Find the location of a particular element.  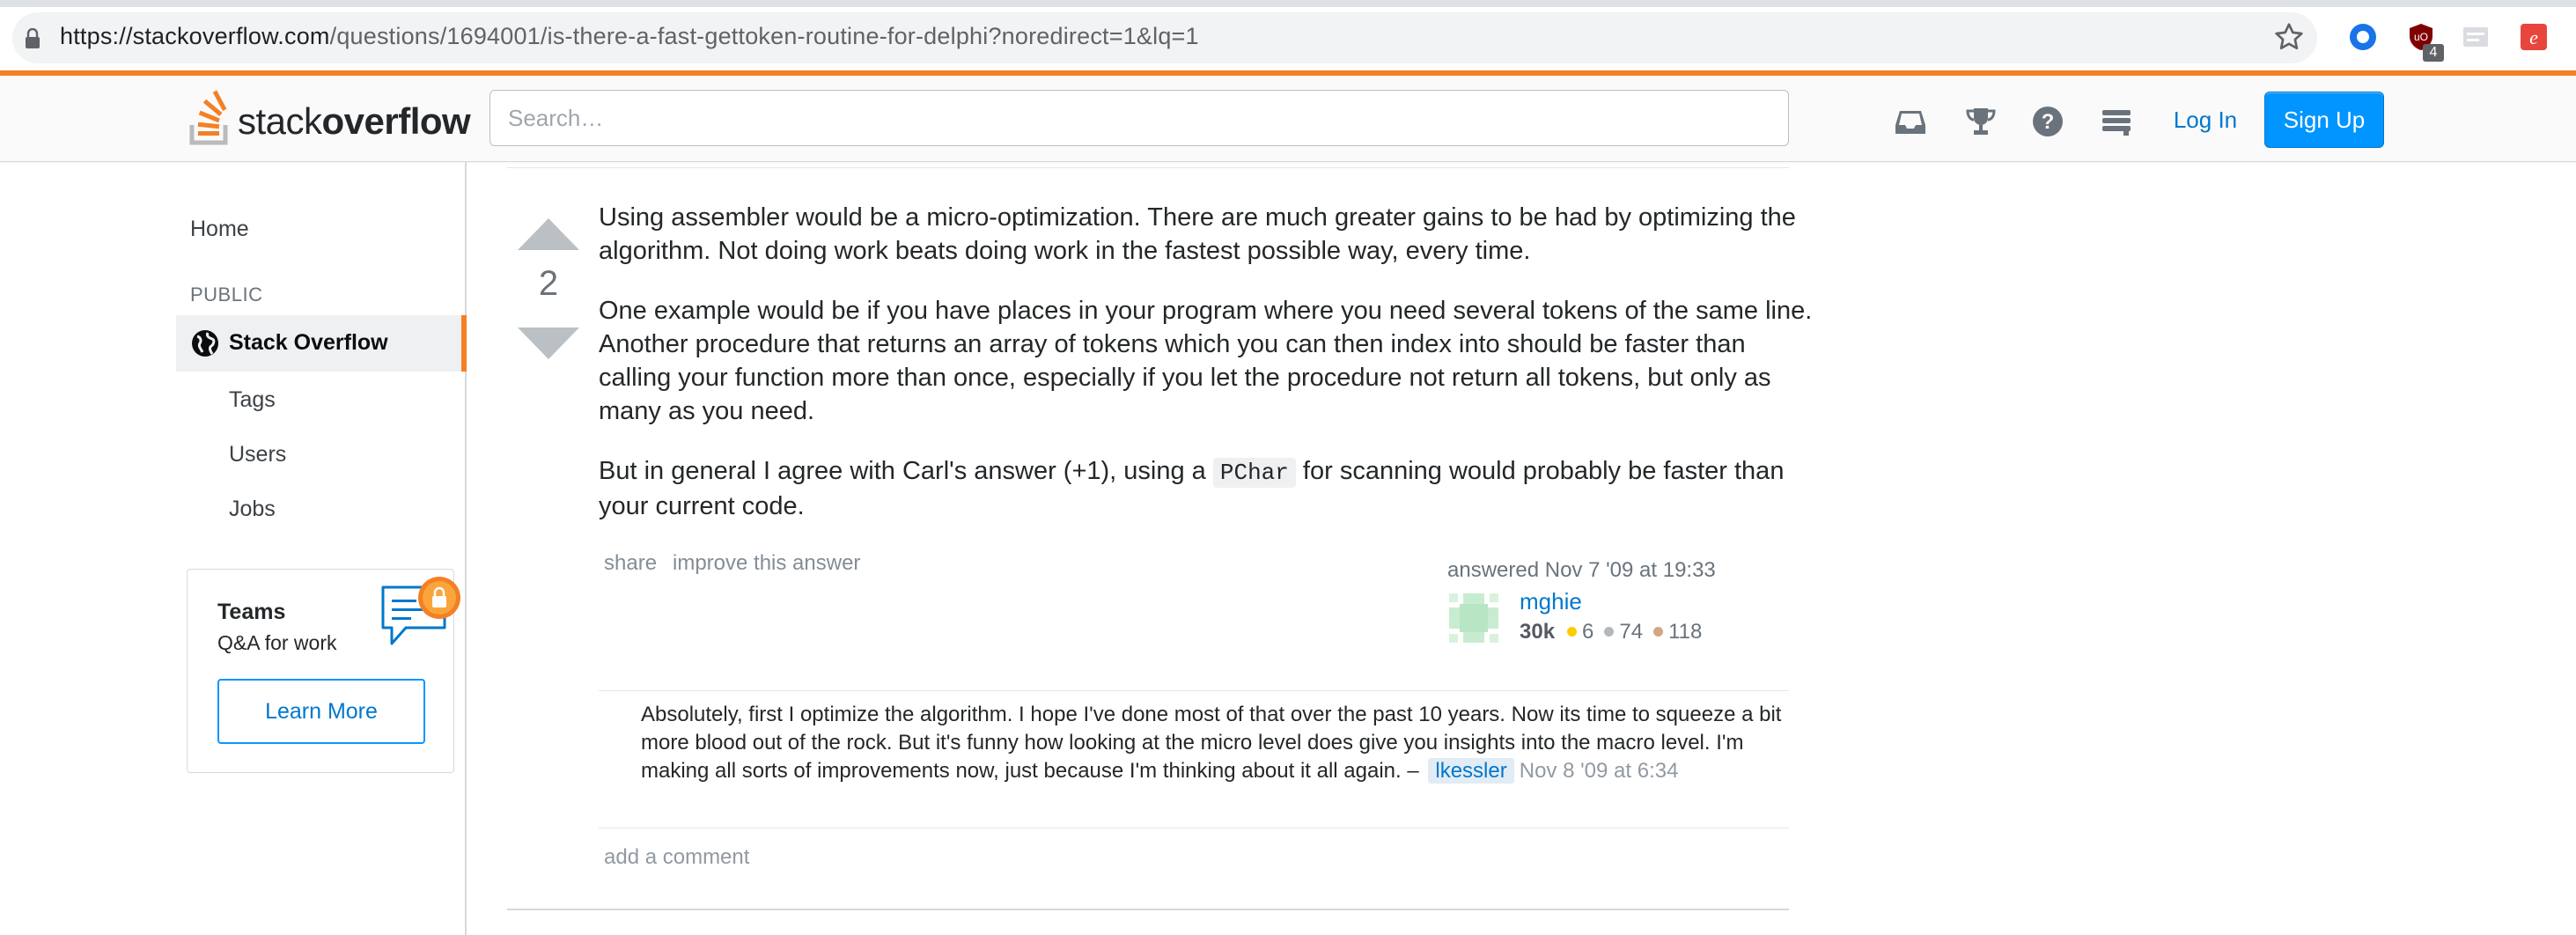

silver-badge-count: 74 is located at coordinates (1632, 632).